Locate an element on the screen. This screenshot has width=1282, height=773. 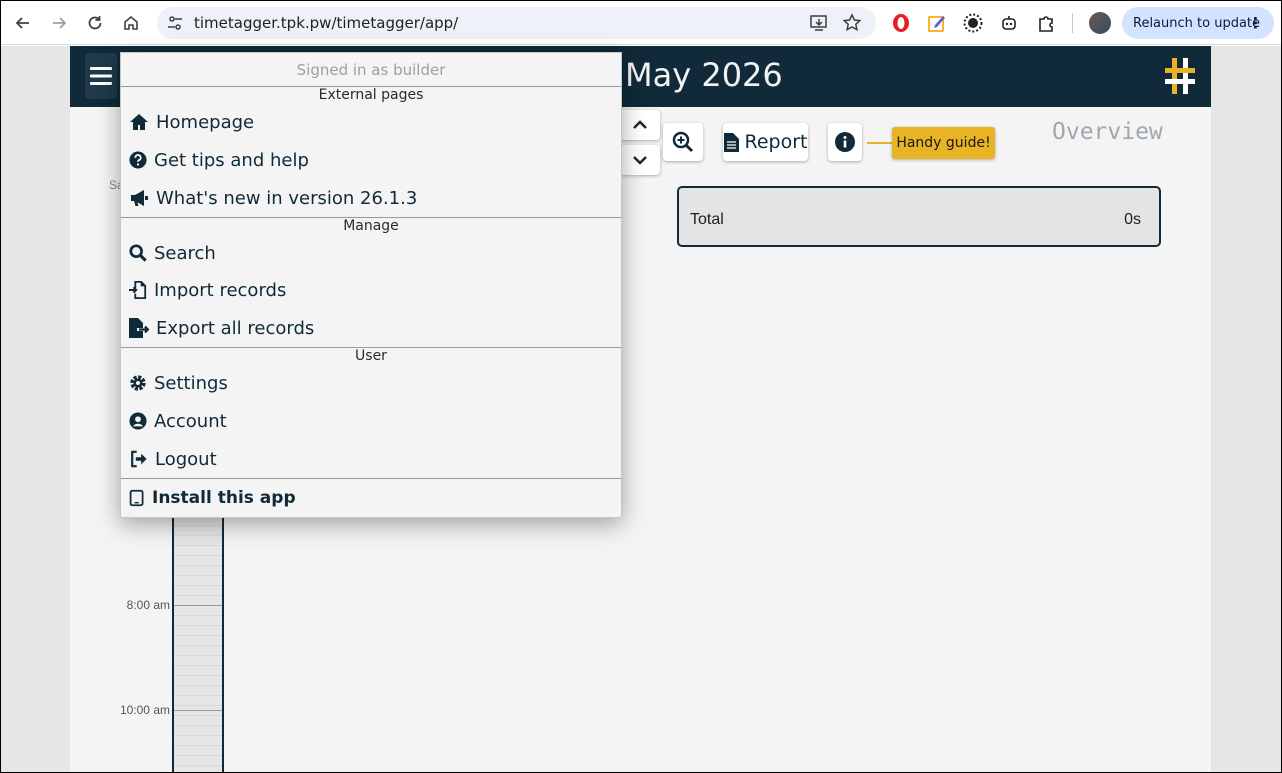
menu-item-label: Install this app is located at coordinates (224, 498).